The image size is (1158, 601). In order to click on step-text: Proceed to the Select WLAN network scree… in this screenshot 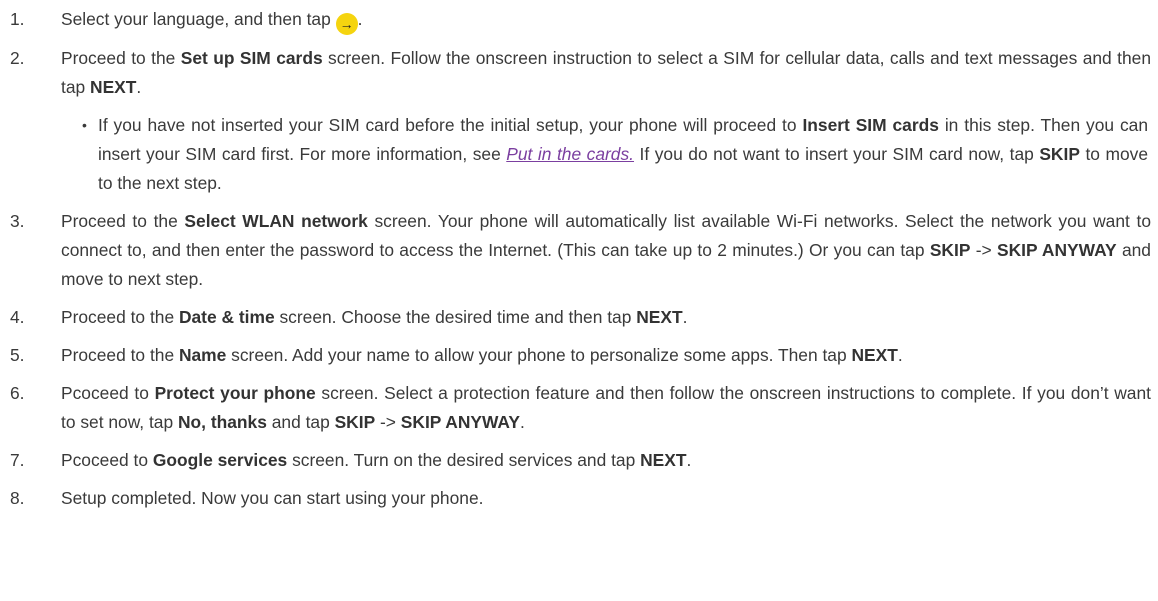, I will do `click(606, 250)`.